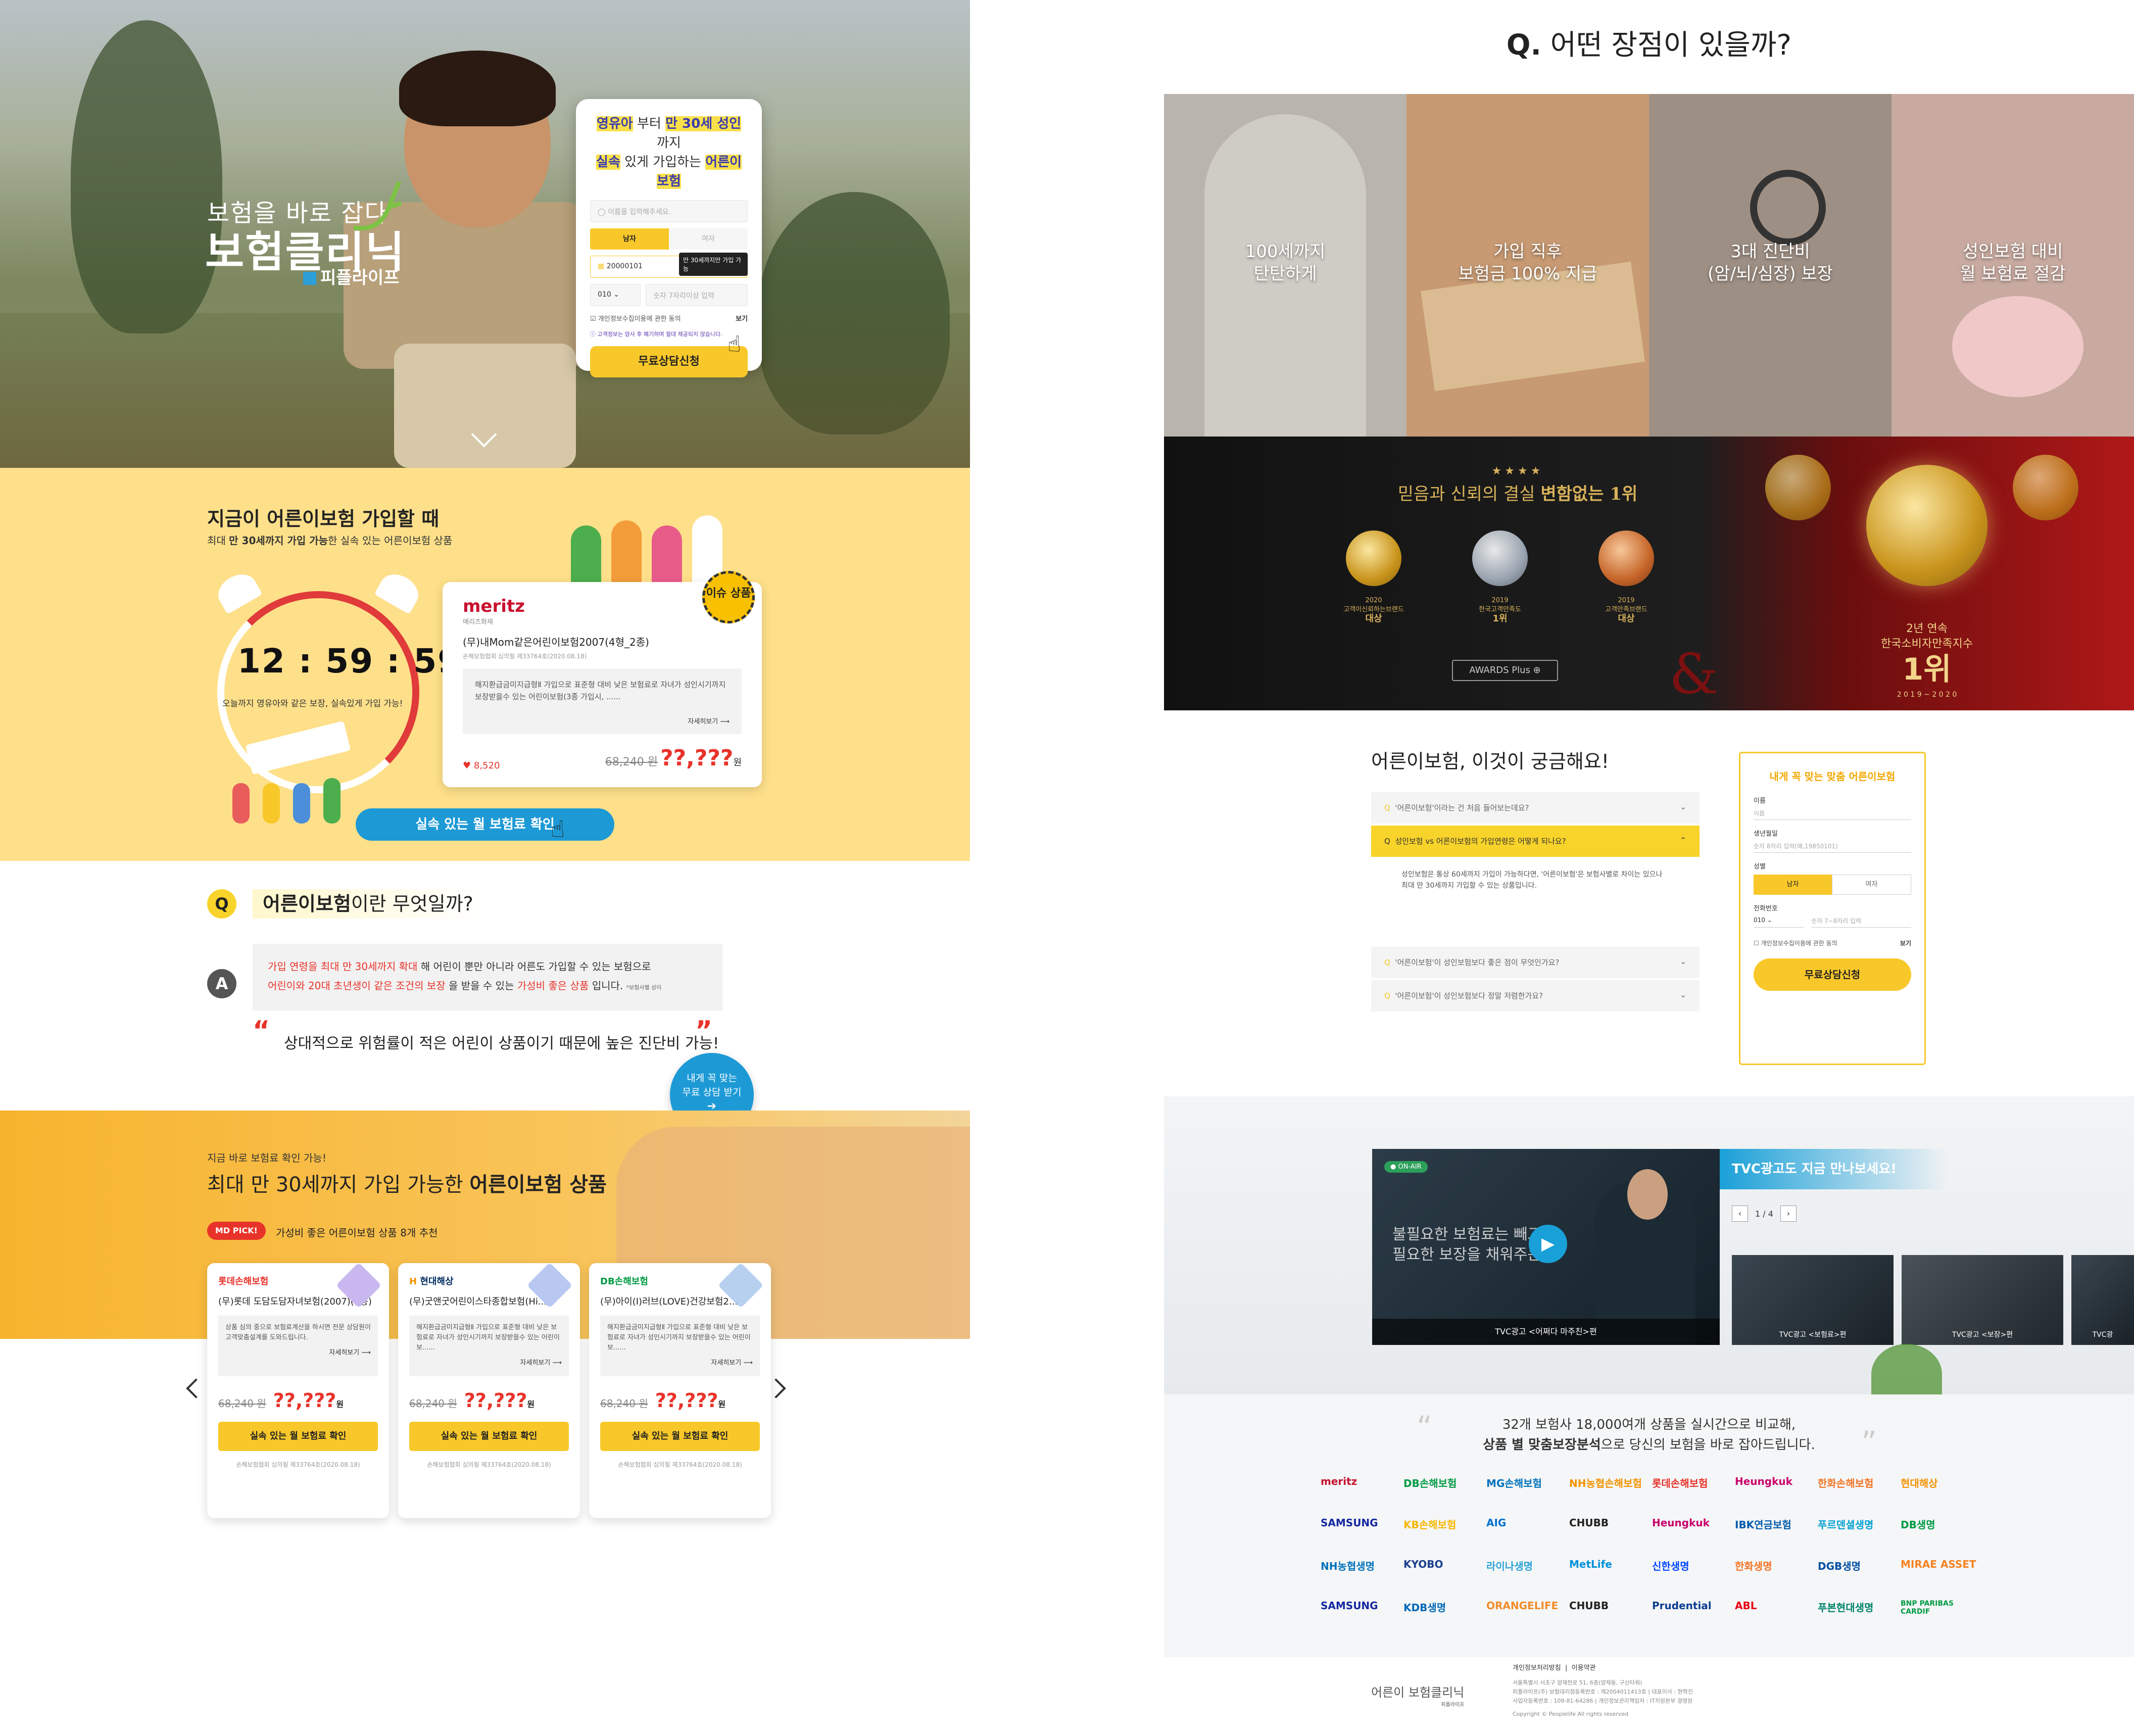  I want to click on faq-title: 어른이보험, 이것이 궁금해요!, so click(1490, 761).